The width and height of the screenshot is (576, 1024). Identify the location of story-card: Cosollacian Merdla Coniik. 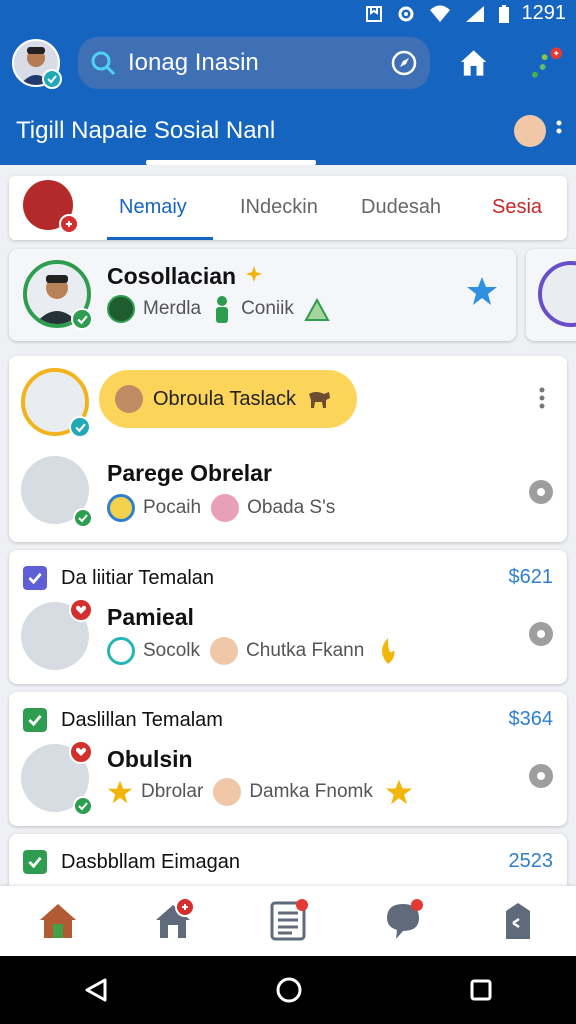
(262, 295).